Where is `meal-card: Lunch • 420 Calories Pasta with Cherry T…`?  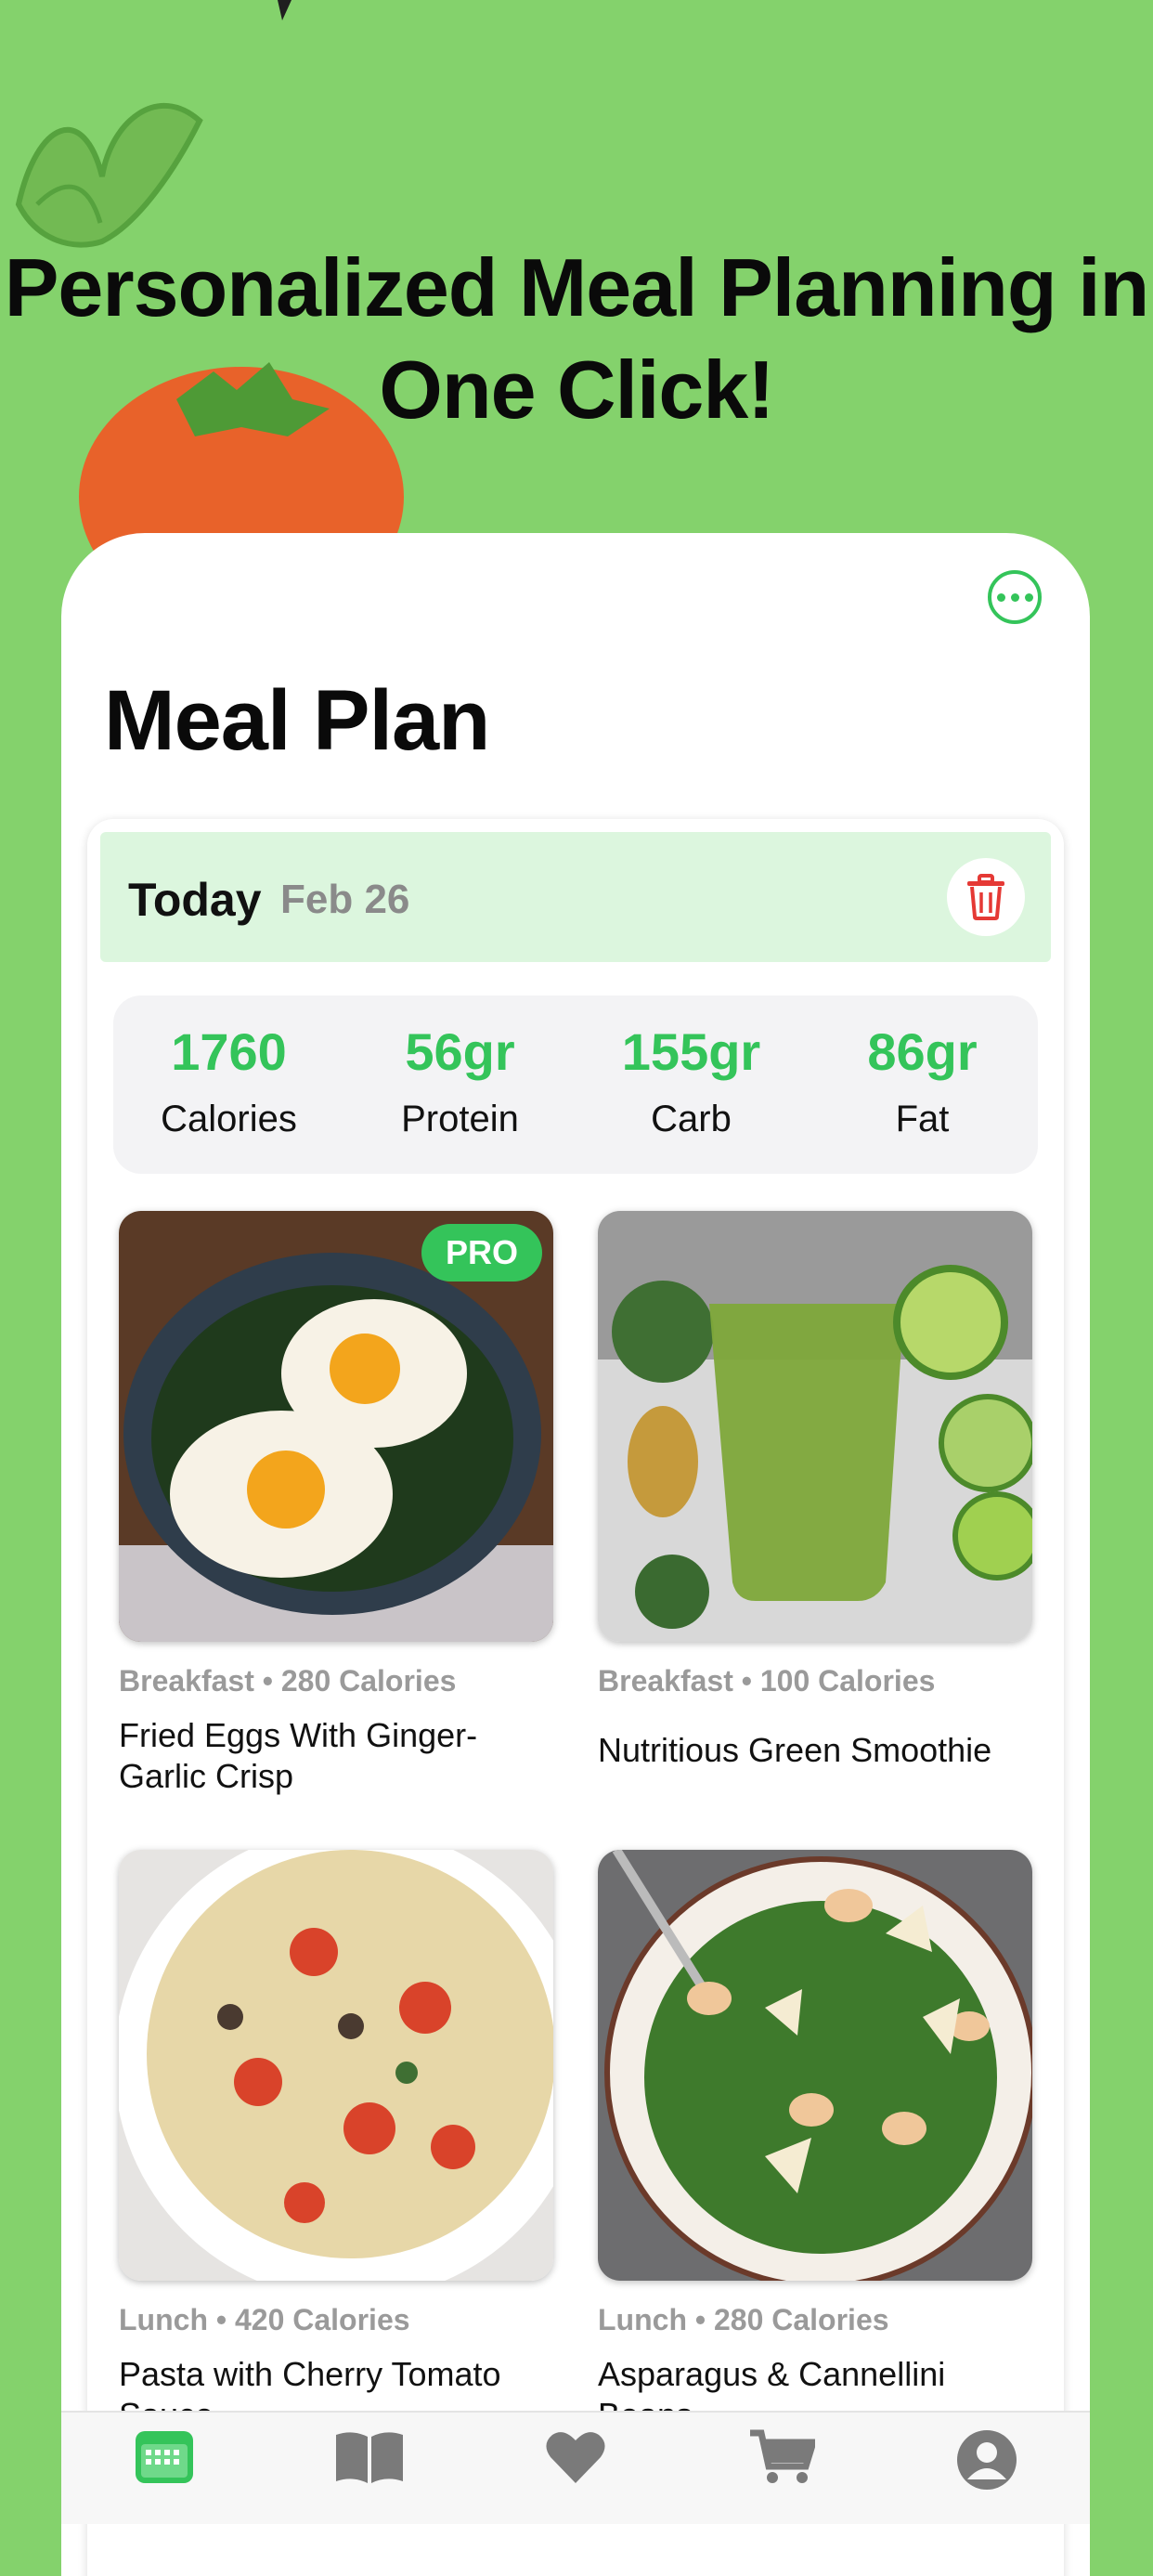 meal-card: Lunch • 420 Calories Pasta with Cherry T… is located at coordinates (337, 2143).